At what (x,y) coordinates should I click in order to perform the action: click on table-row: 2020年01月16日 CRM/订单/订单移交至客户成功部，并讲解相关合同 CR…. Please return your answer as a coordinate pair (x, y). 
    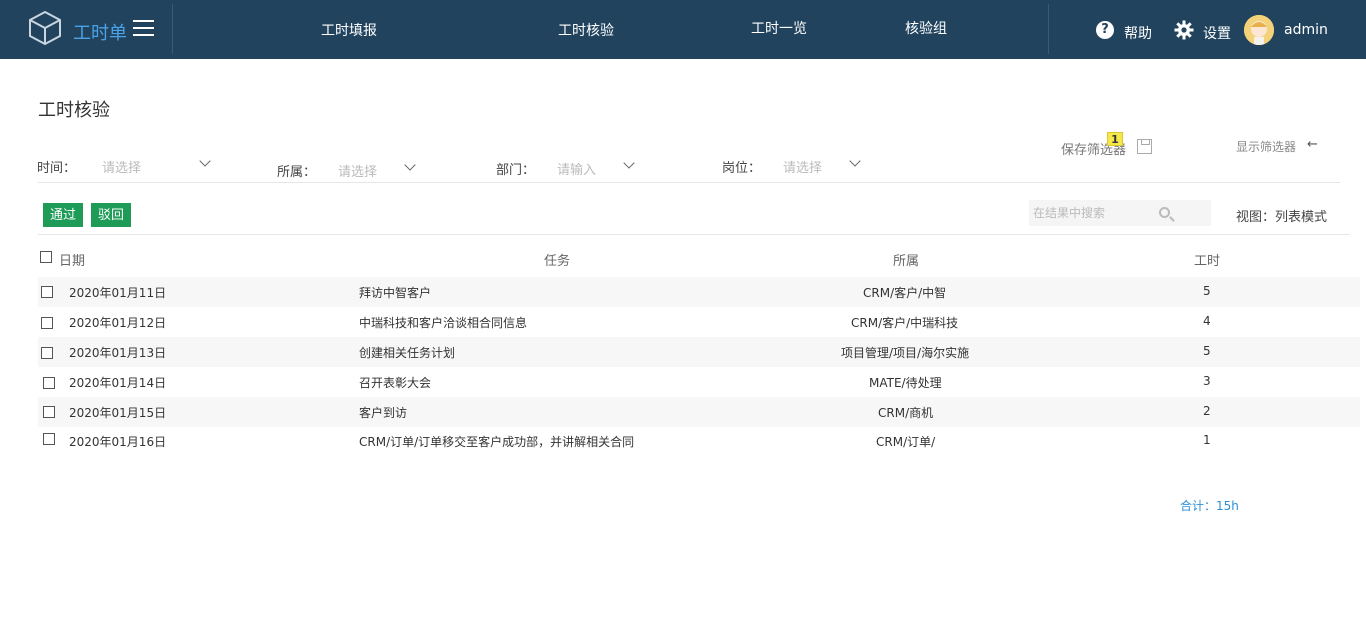
    Looking at the image, I should click on (699, 441).